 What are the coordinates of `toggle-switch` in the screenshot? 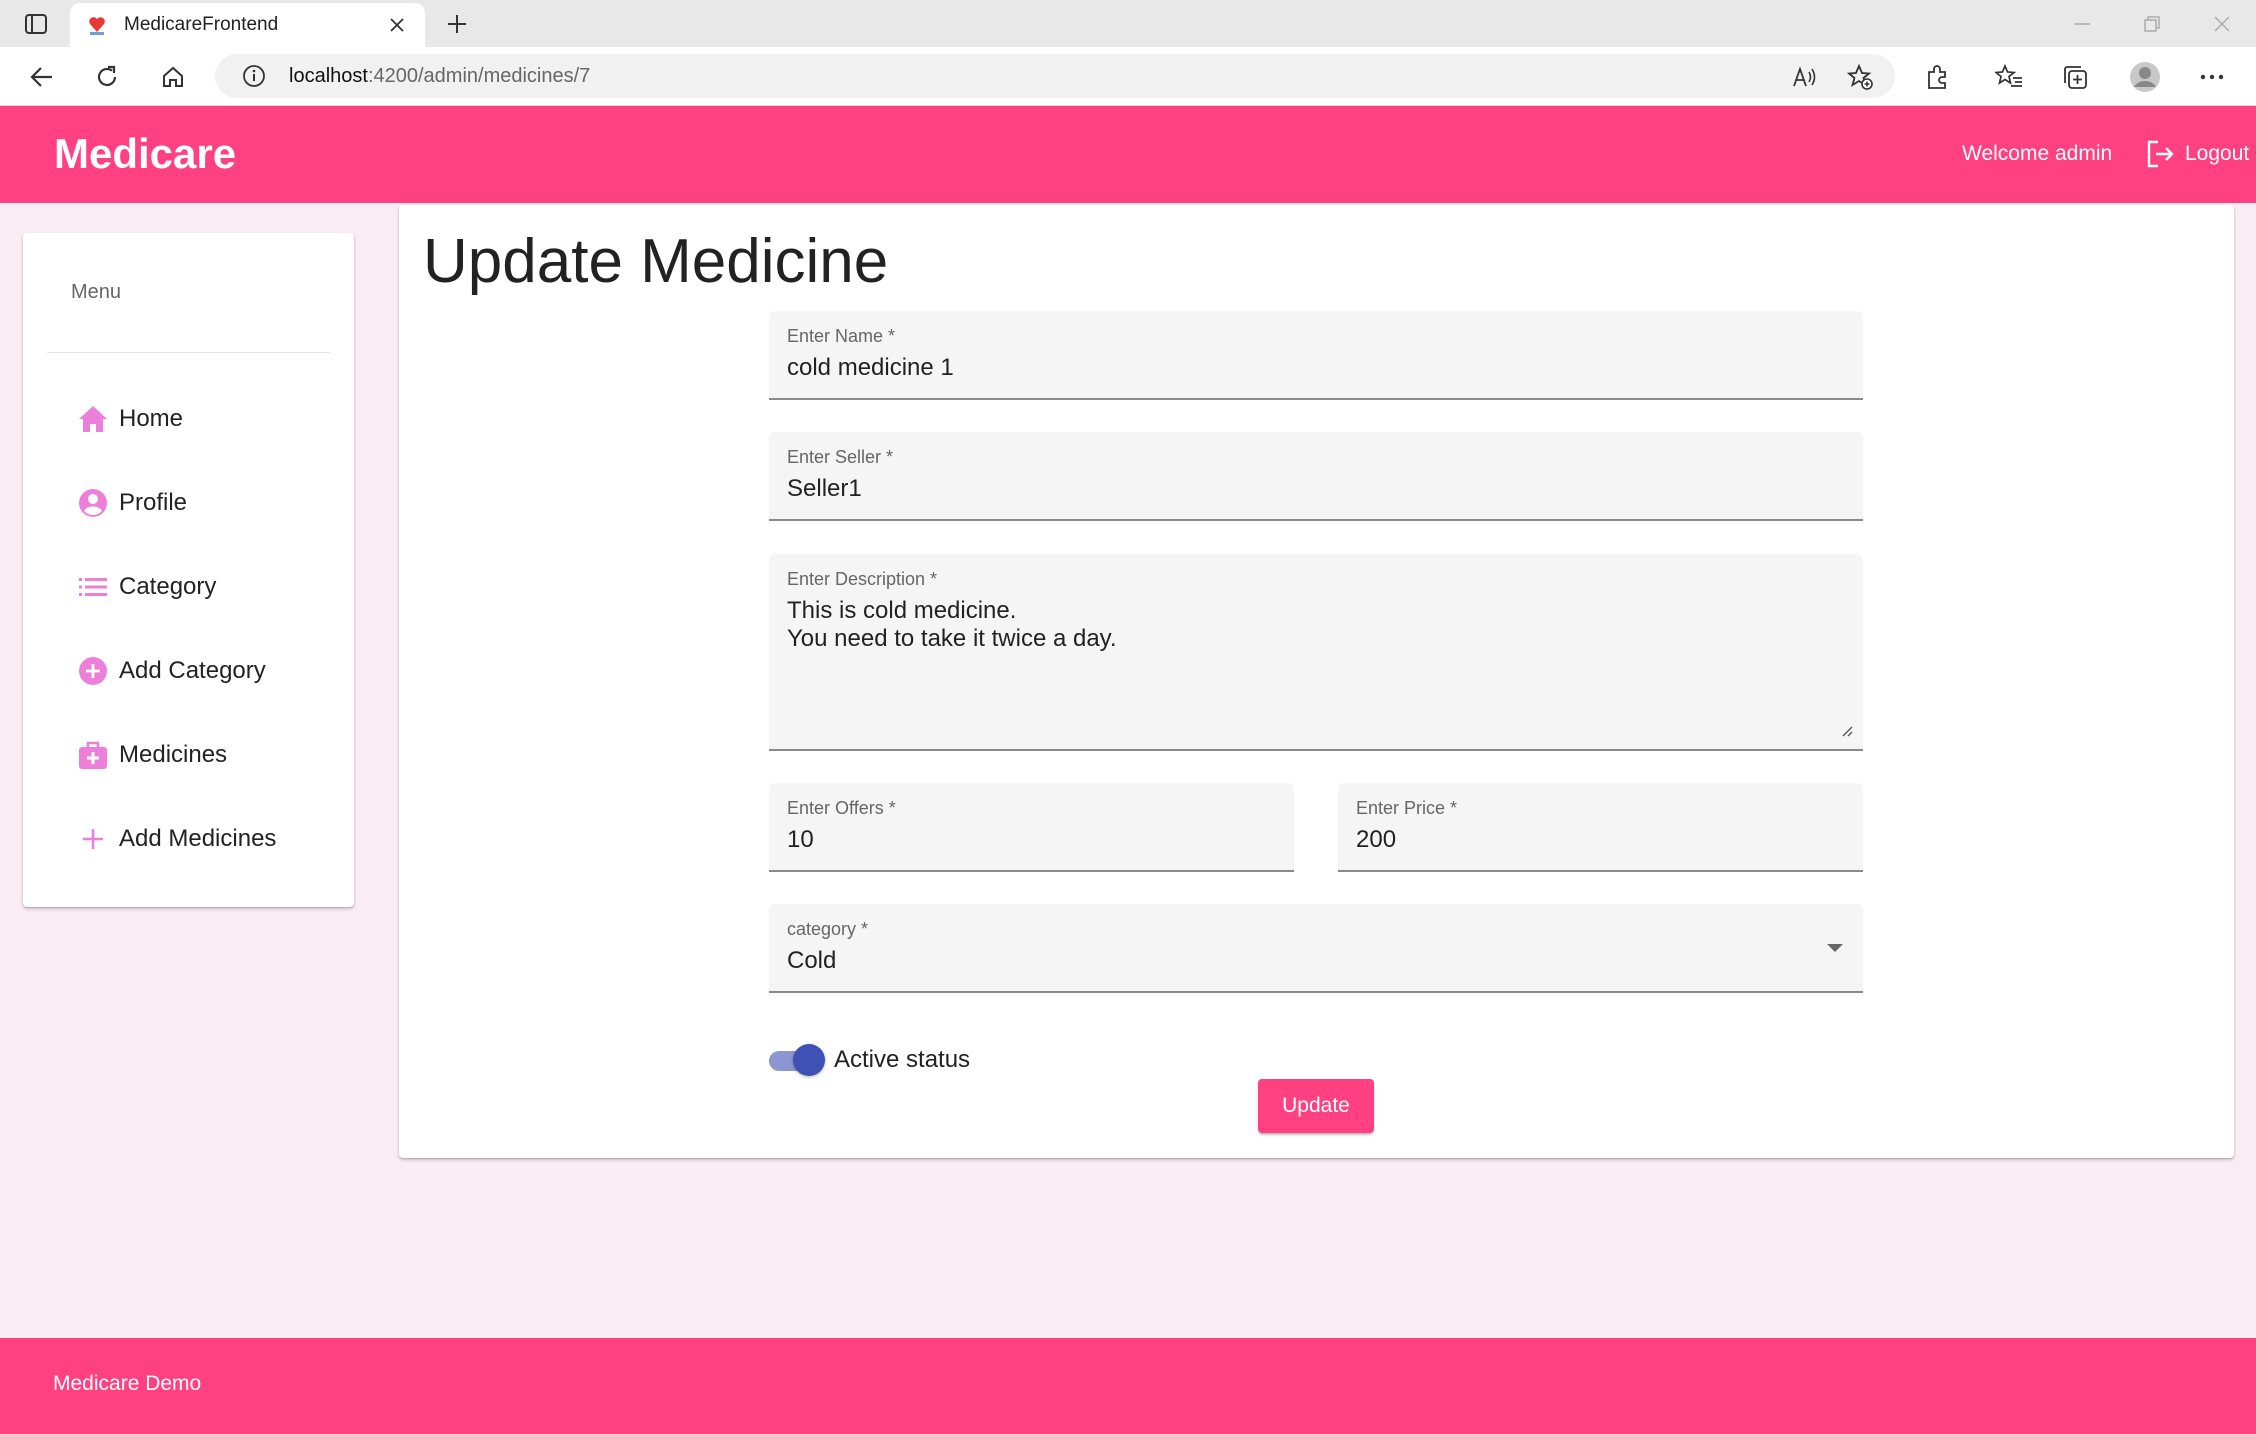 It's located at (797, 1060).